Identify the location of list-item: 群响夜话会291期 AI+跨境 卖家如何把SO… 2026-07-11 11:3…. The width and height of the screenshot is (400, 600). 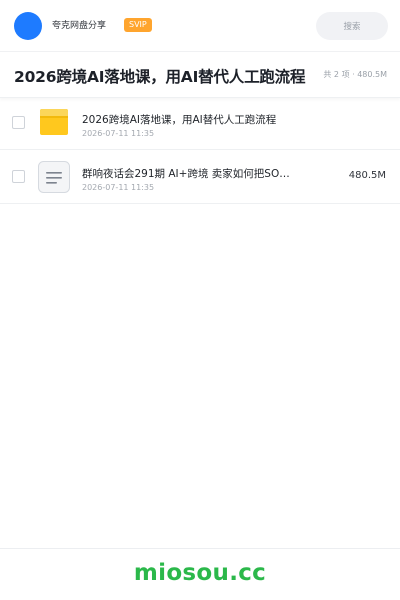
(200, 177).